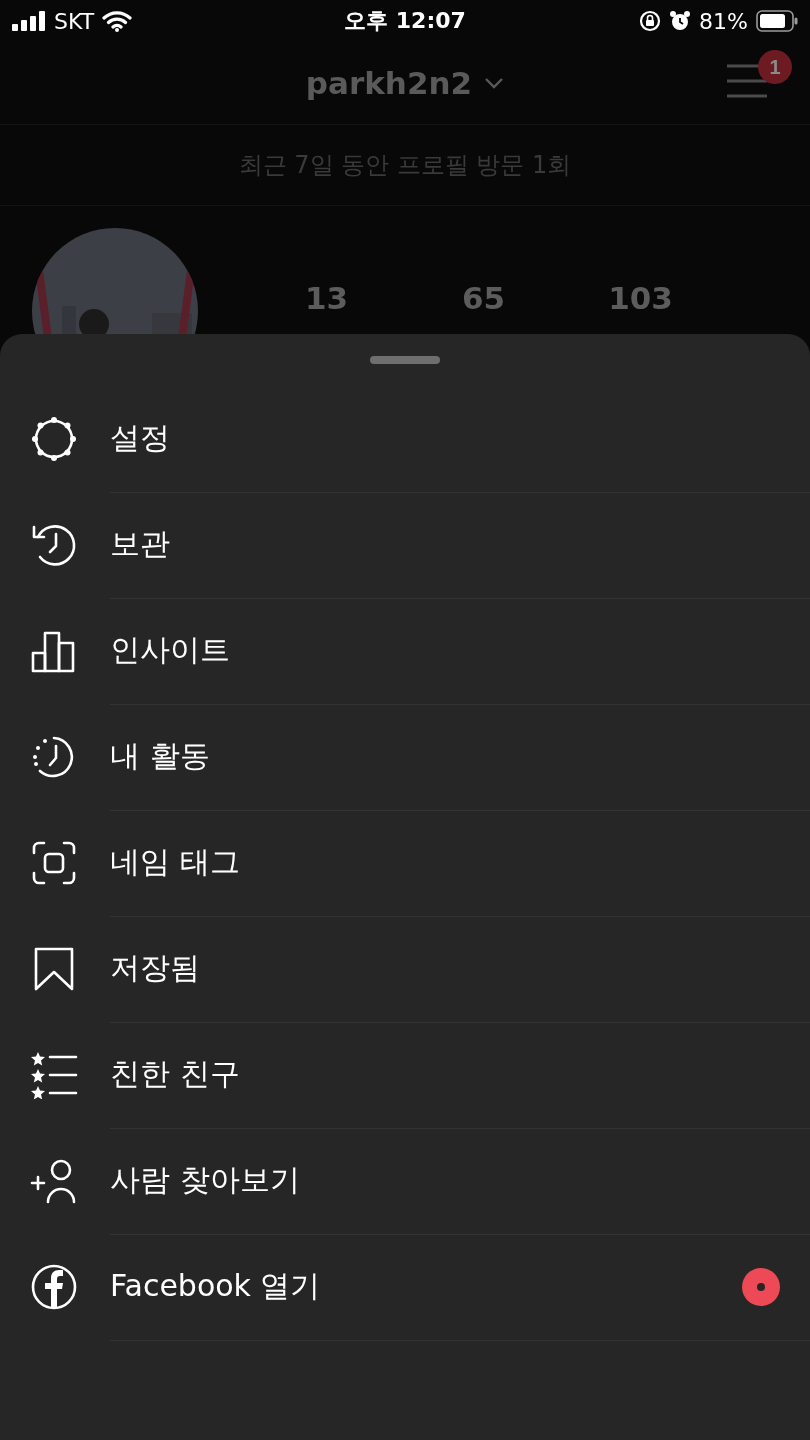 Image resolution: width=810 pixels, height=1440 pixels. Describe the element at coordinates (54, 439) in the screenshot. I see `settings-icon` at that location.